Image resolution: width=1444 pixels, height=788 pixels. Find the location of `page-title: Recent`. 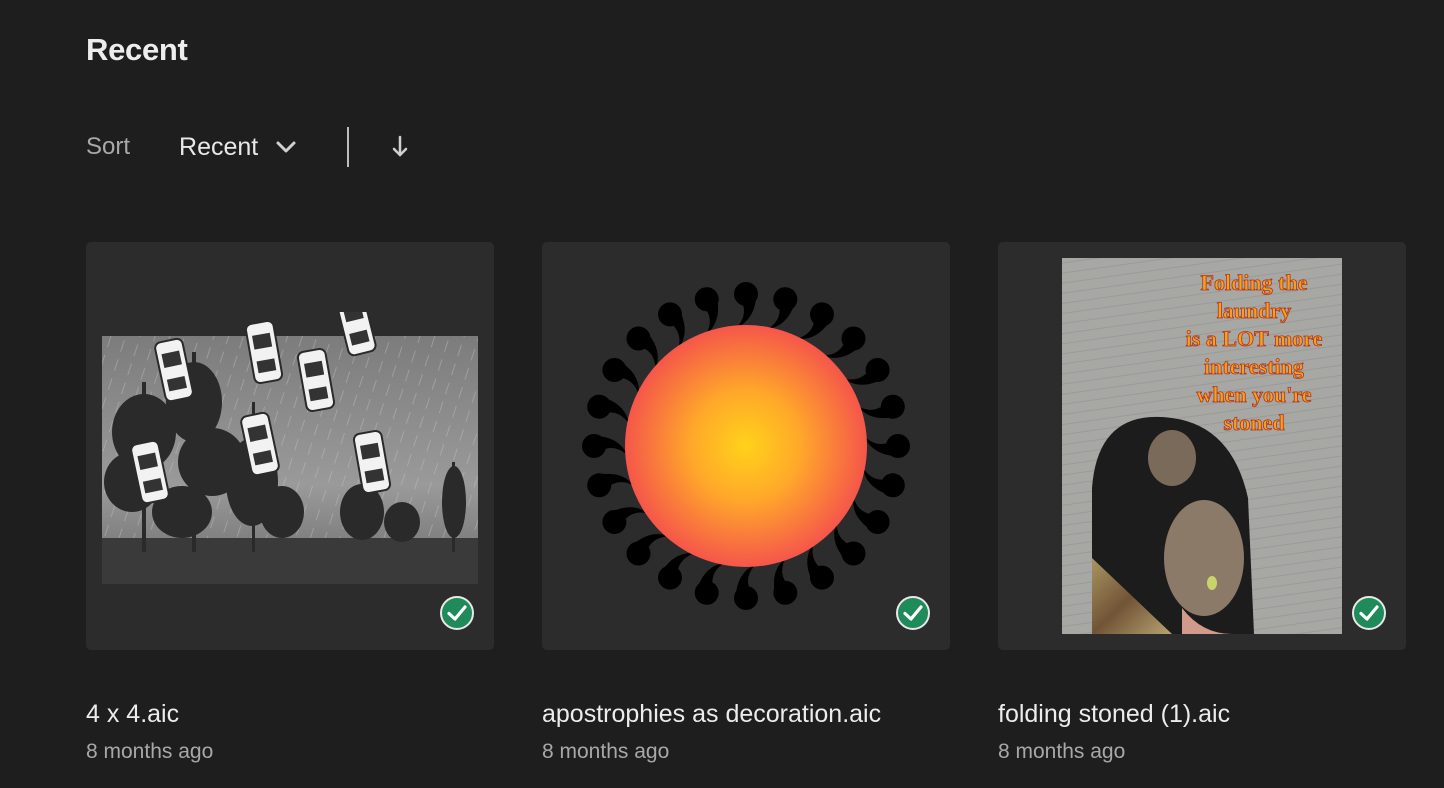

page-title: Recent is located at coordinates (137, 49).